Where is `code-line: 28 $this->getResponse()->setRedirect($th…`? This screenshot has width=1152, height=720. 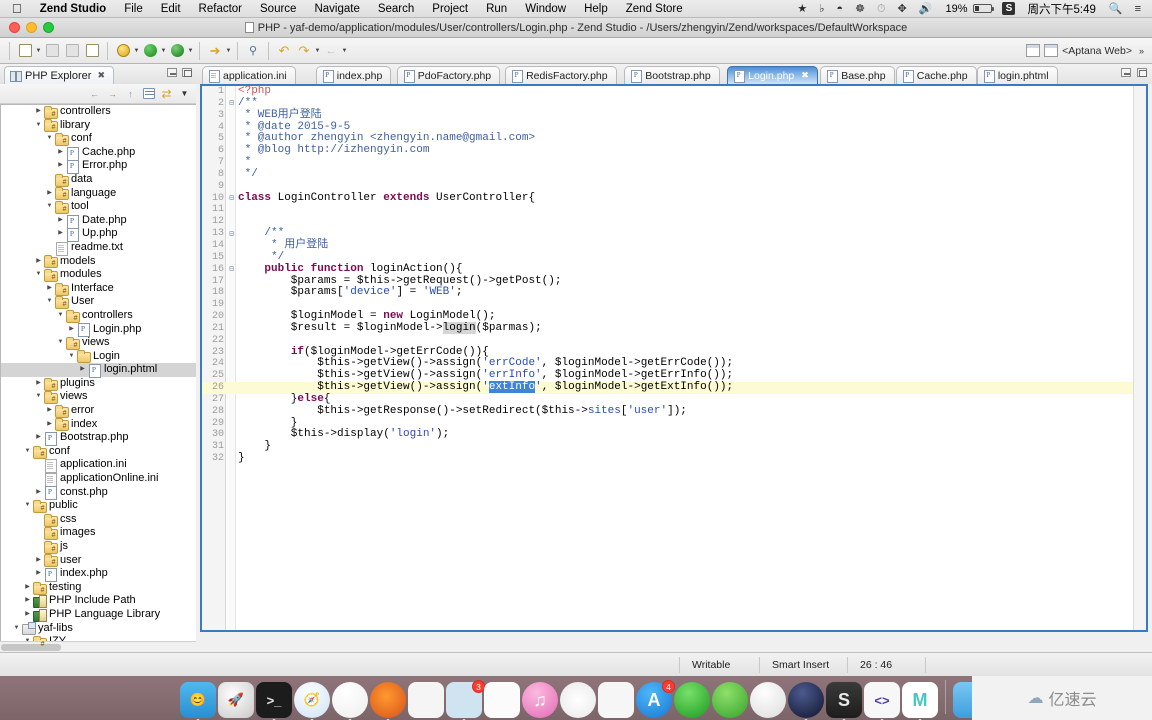 code-line: 28 $this->getResponse()->setRedirect($th… is located at coordinates (674, 411).